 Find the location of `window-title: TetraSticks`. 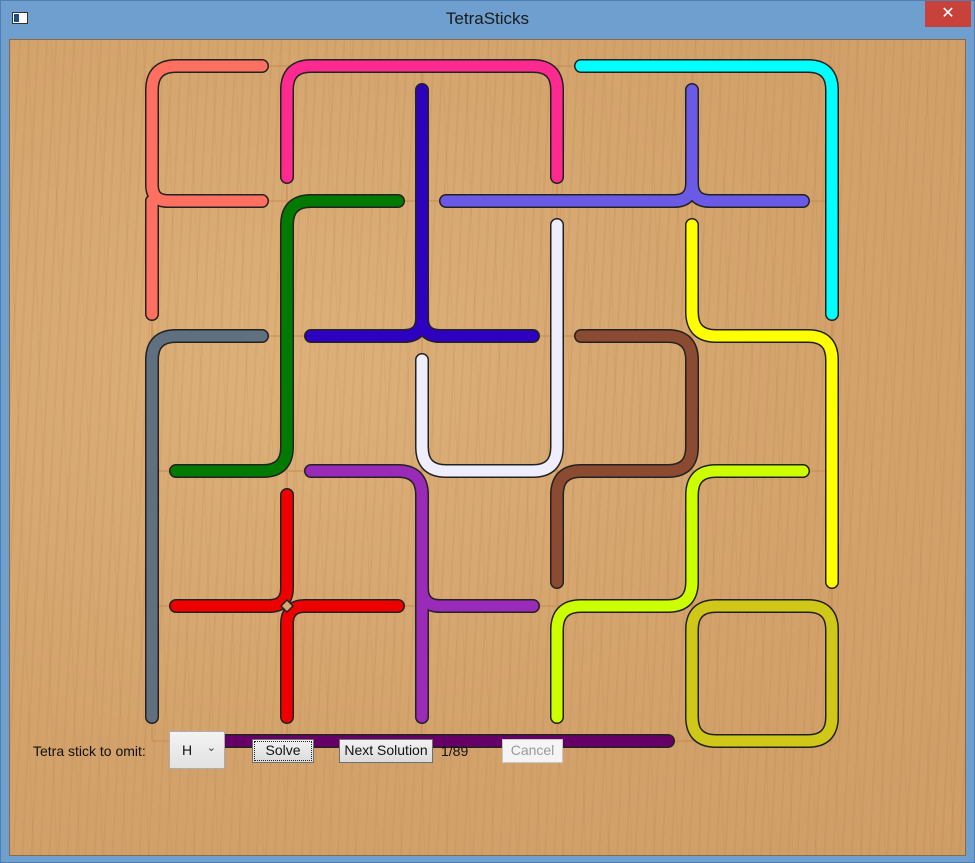

window-title: TetraSticks is located at coordinates (487, 18).